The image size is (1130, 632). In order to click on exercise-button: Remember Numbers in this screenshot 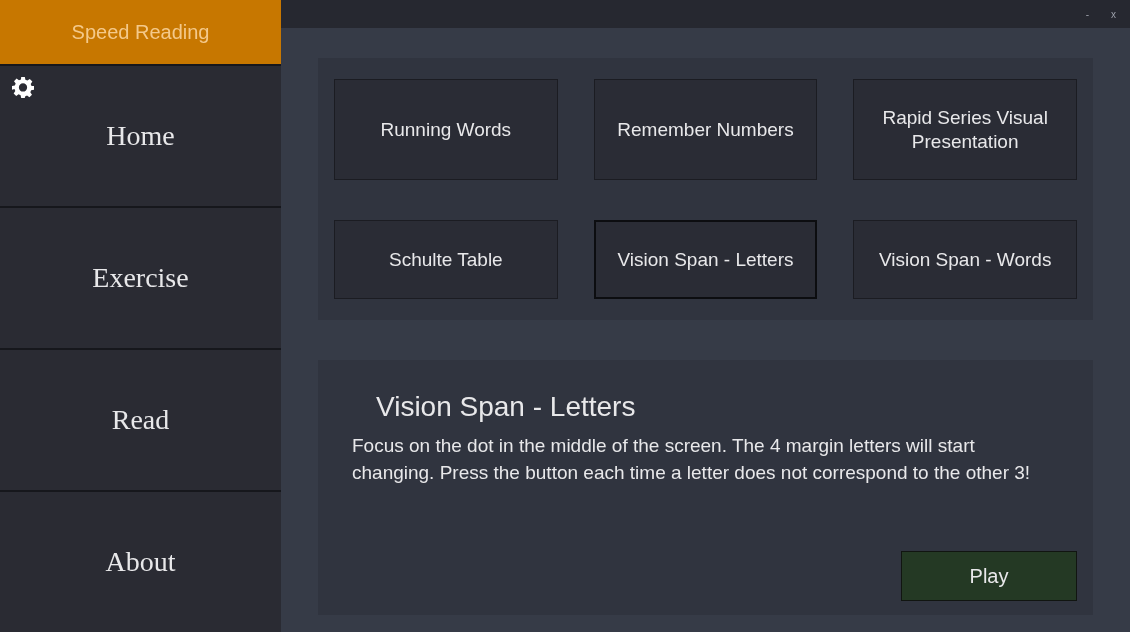, I will do `click(705, 129)`.